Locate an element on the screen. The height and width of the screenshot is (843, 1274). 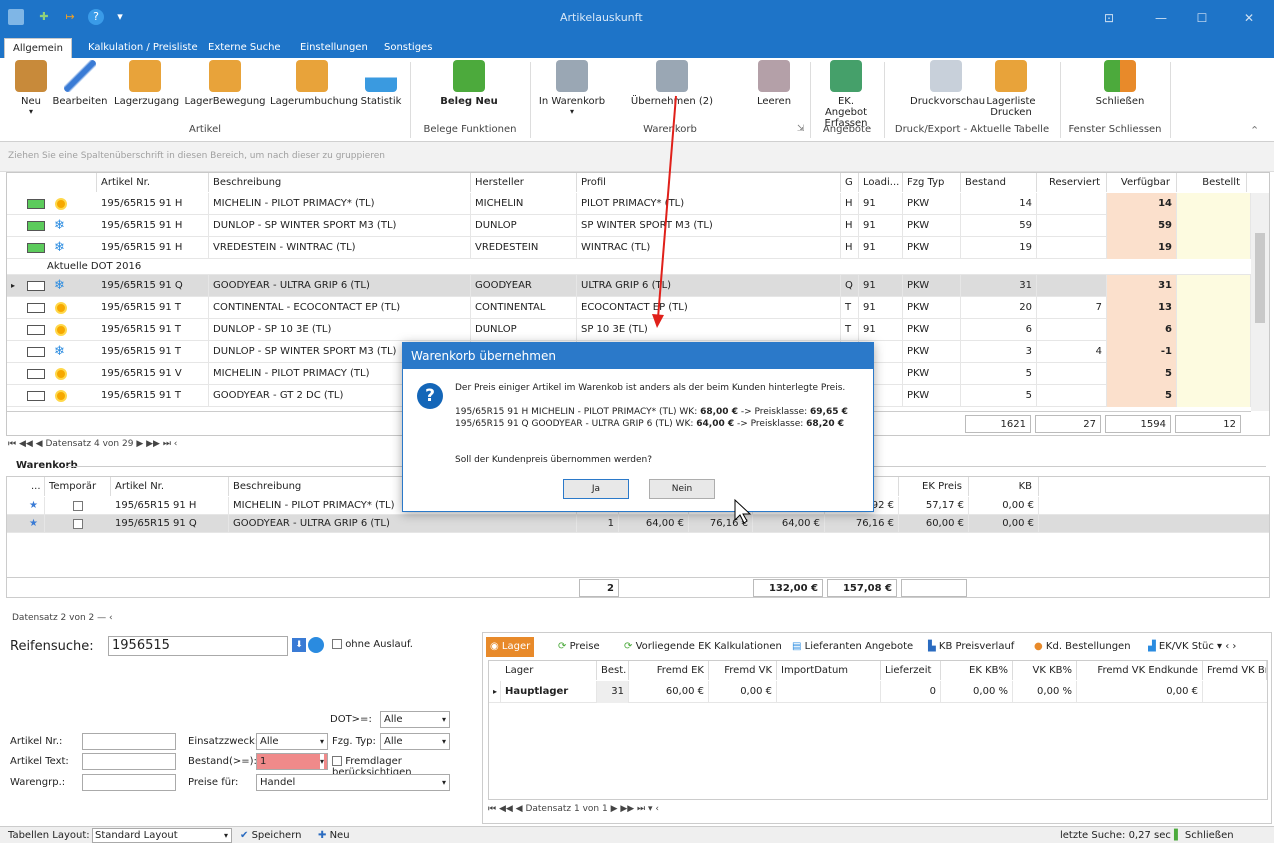
column-header-bestellt: Bestellt is located at coordinates (1212, 182).